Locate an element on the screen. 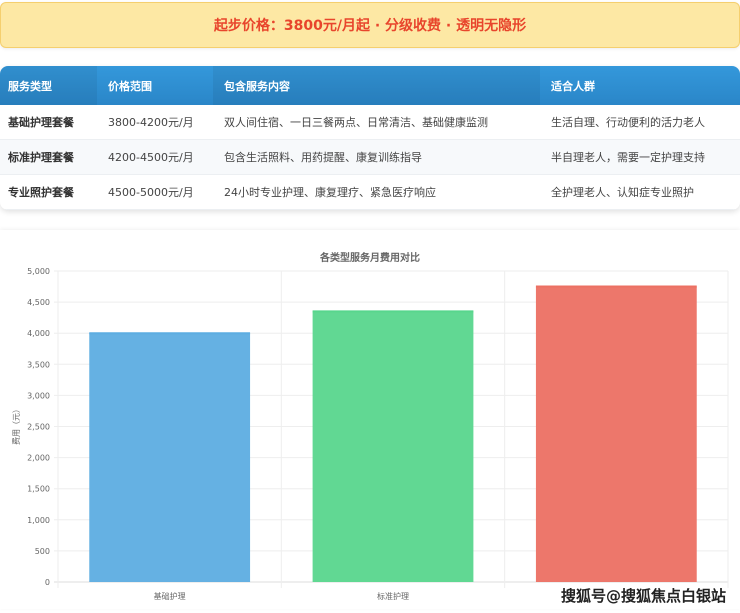 Image resolution: width=740 pixels, height=613 pixels. cell: 24小时专业护理、康复理疗、紧急医疗响应 is located at coordinates (330, 192).